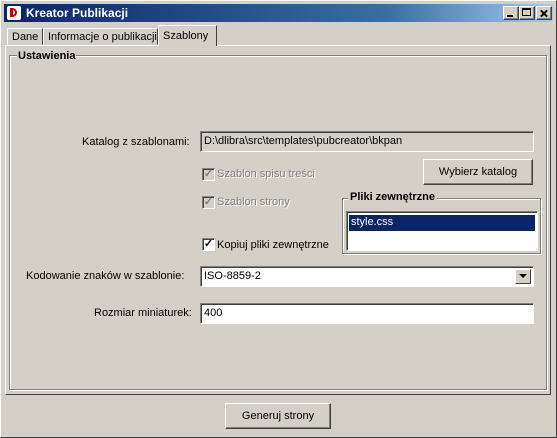 The image size is (557, 438). I want to click on copy-external-checkbox: ✓, so click(208, 244).